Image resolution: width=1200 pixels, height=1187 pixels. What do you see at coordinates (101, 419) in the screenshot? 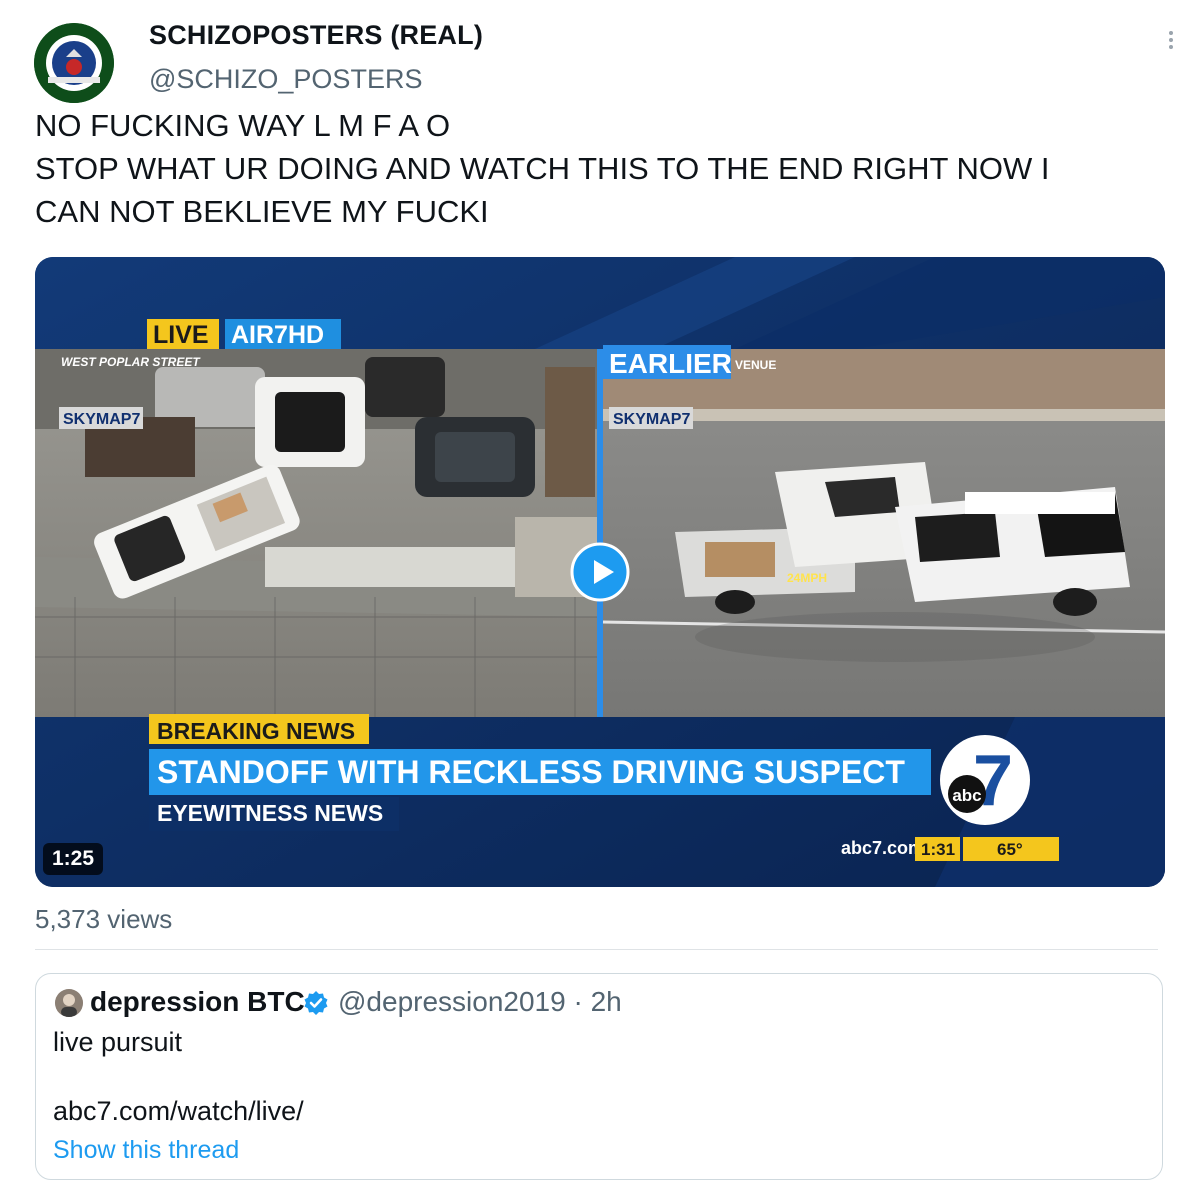
I see `skymap-left-label: SKYMAP7` at bounding box center [101, 419].